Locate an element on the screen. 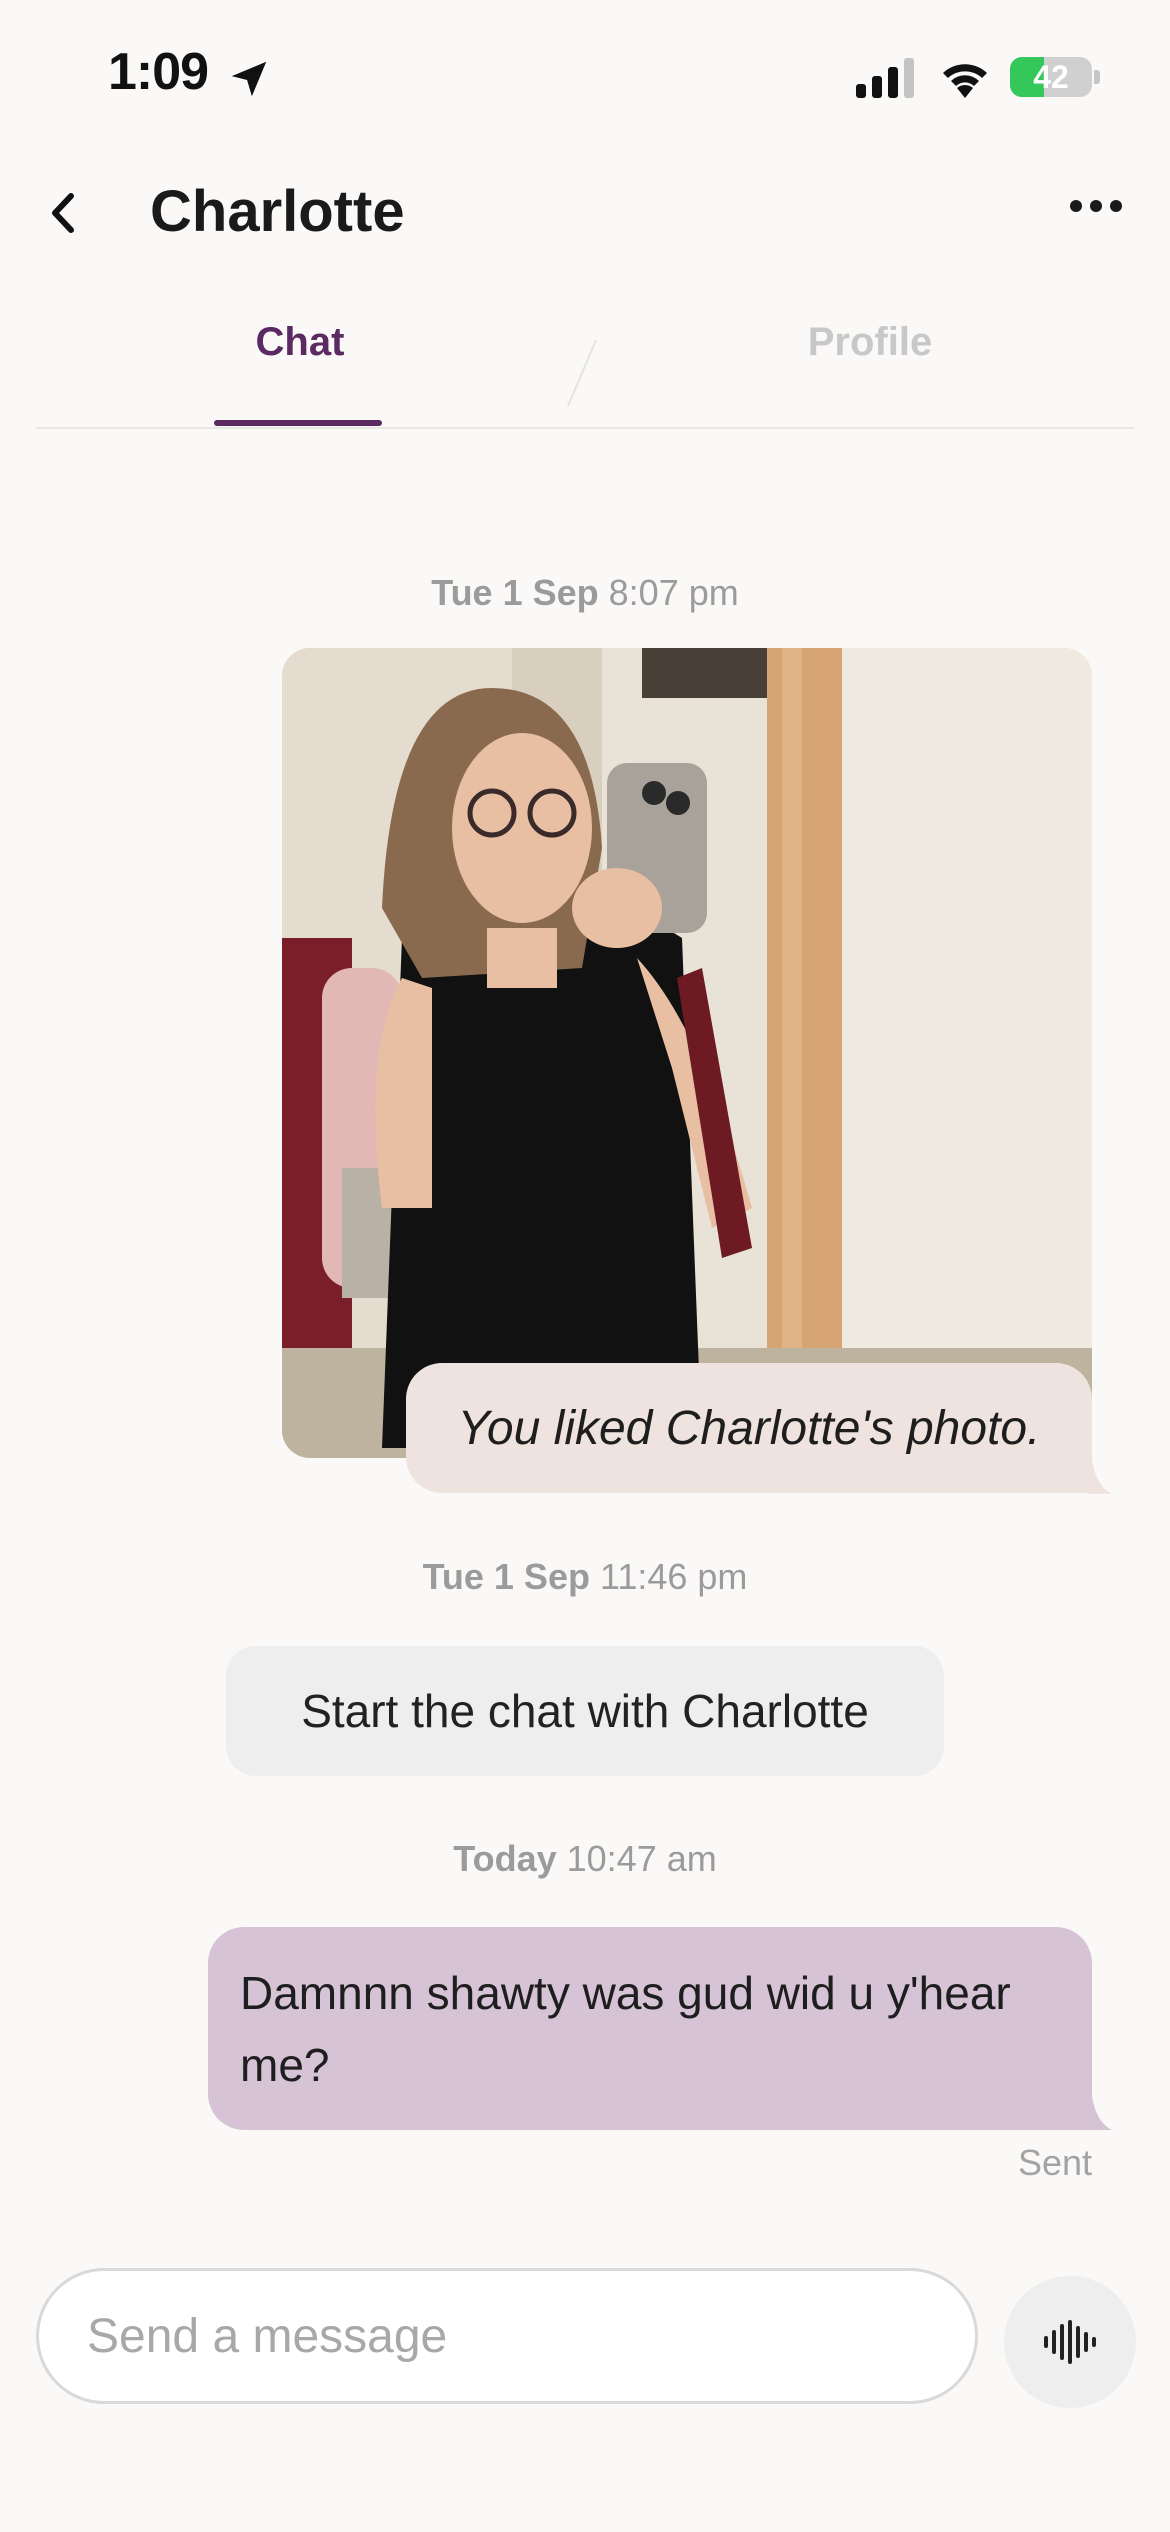  delivery-status: Sent is located at coordinates (1054, 2162).